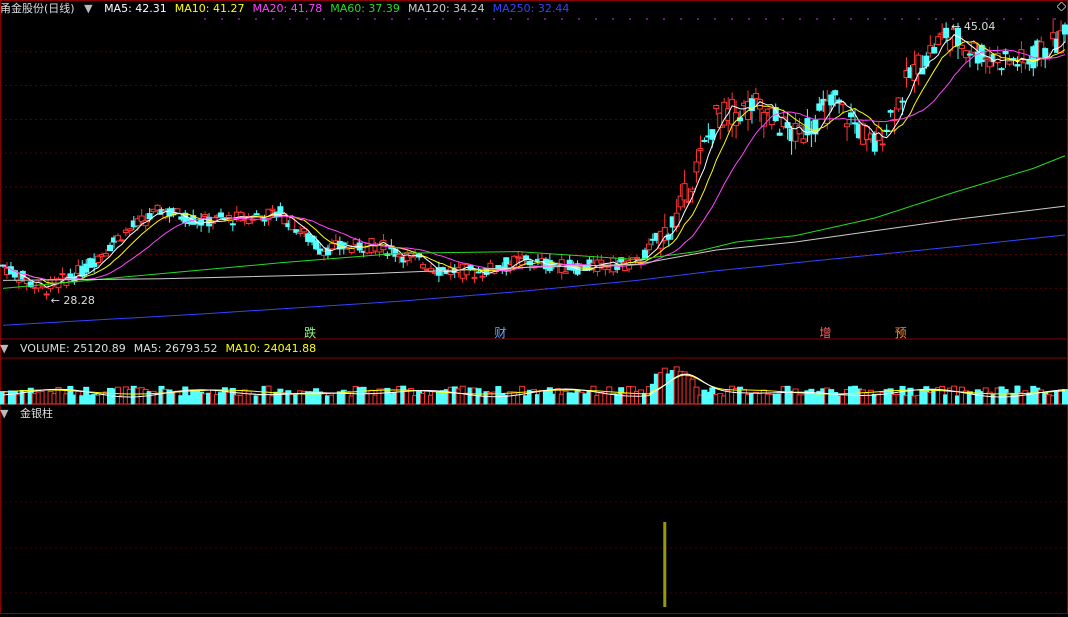  I want to click on event-label: 跌, so click(310, 332).